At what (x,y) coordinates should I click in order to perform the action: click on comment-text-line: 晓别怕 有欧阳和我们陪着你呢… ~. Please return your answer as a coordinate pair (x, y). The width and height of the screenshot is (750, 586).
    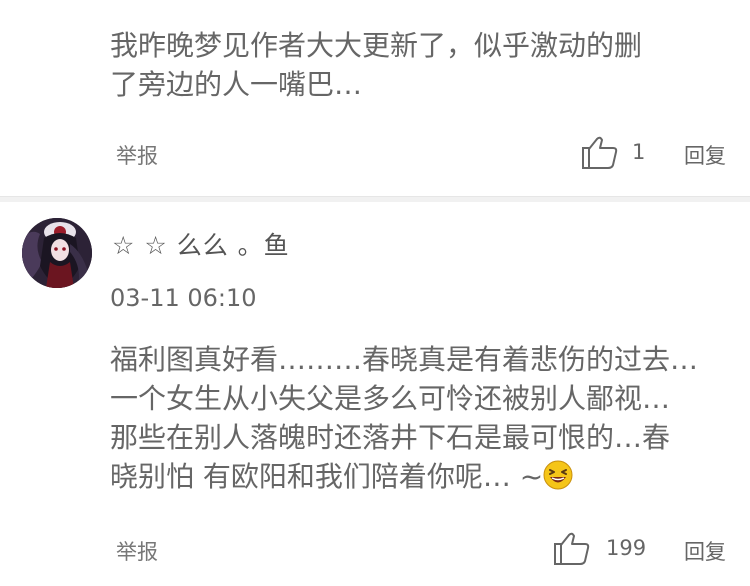
    Looking at the image, I should click on (422, 478).